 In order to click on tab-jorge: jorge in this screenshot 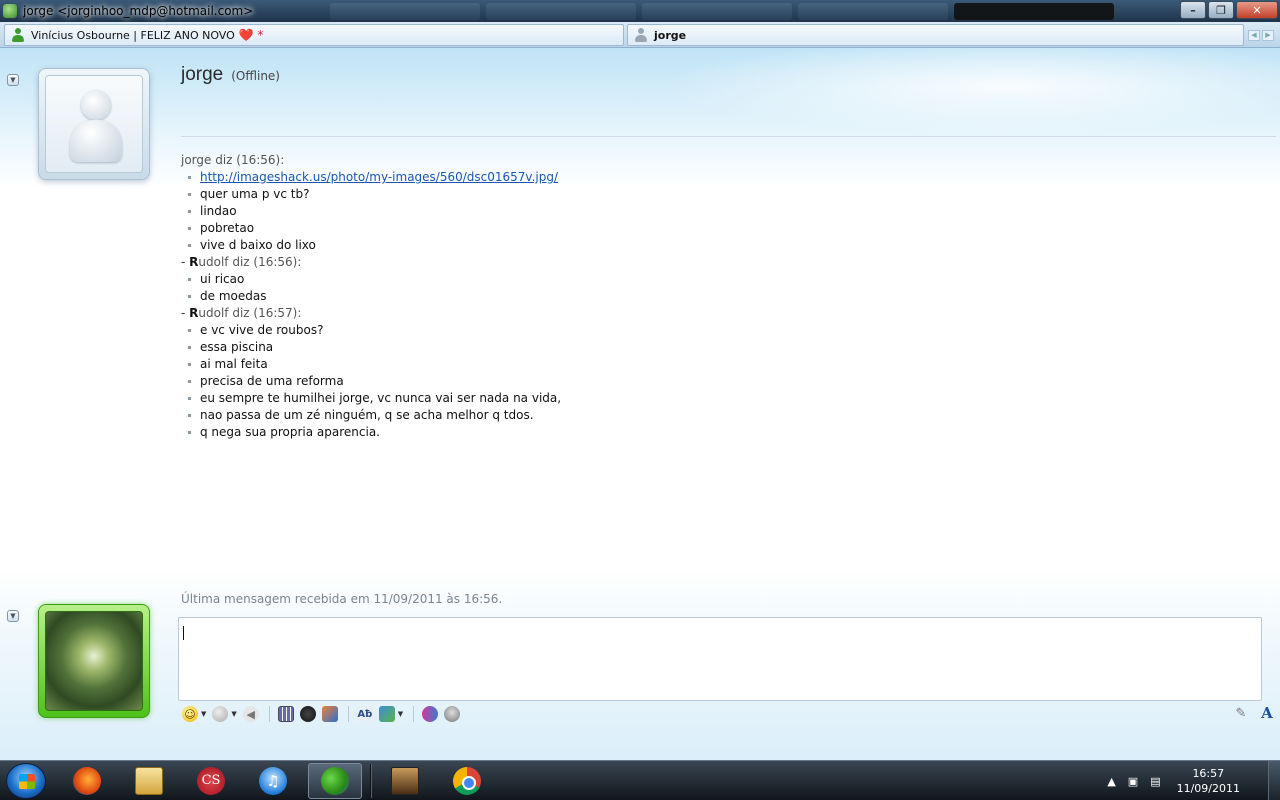, I will do `click(935, 35)`.